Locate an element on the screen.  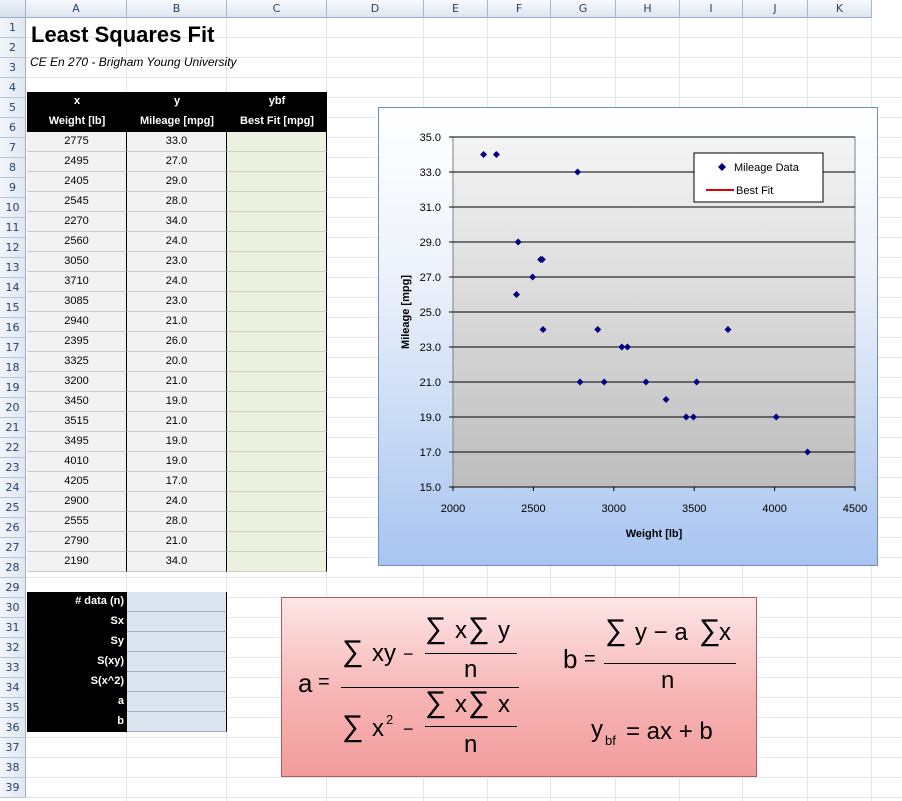
row-header-4: 4 is located at coordinates (13, 88).